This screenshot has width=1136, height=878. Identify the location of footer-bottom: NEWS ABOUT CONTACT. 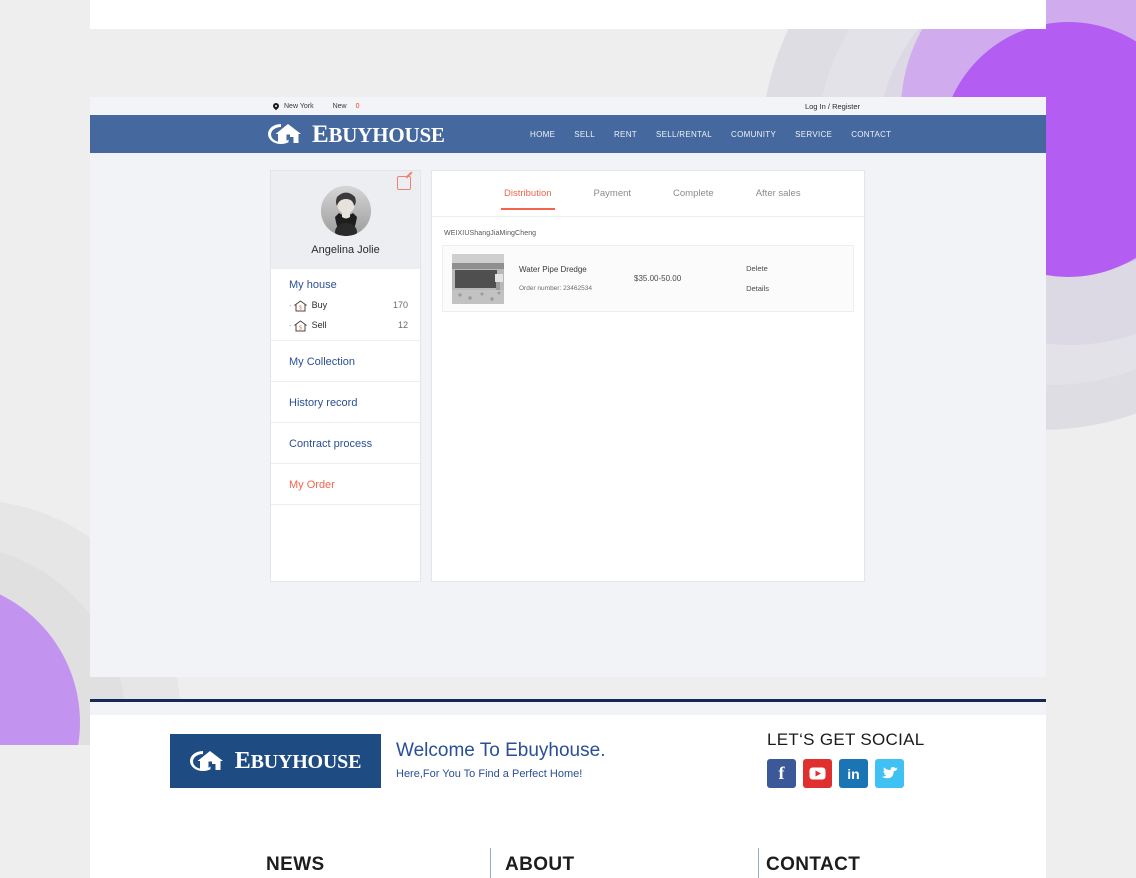
(568, 849).